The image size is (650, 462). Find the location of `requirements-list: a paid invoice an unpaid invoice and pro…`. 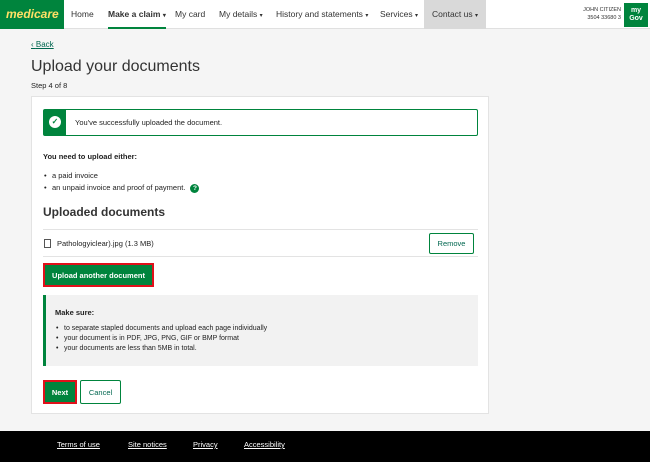

requirements-list: a paid invoice an unpaid invoice and pro… is located at coordinates (121, 182).